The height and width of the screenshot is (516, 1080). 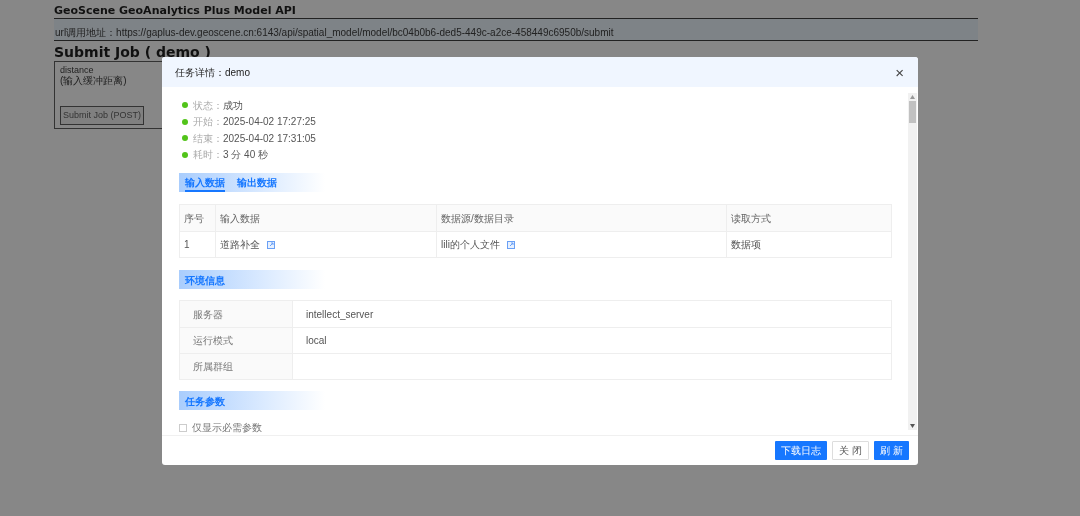 I want to click on status-value: 2025-04-02 17:27:25, so click(x=269, y=122).